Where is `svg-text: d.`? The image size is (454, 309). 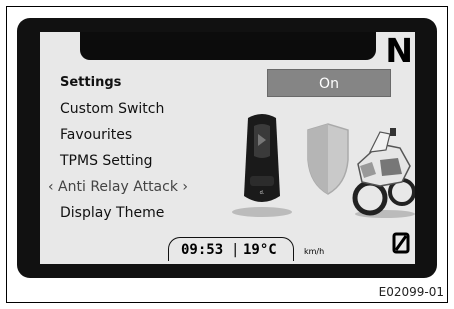 svg-text: d. is located at coordinates (262, 193).